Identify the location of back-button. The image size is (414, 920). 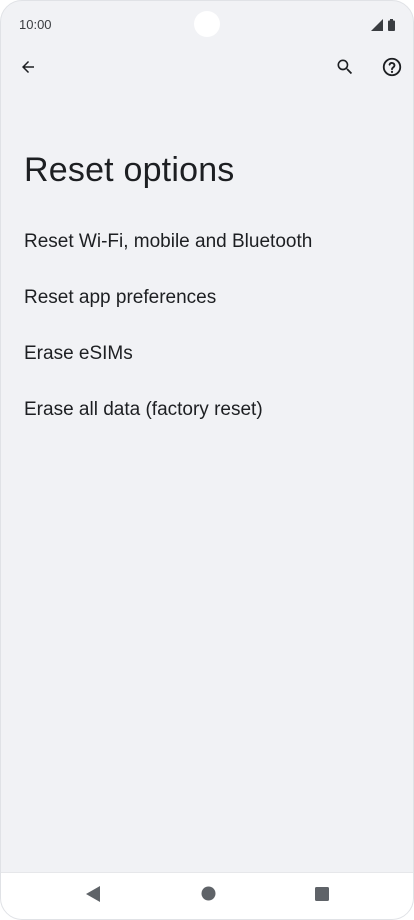
(28, 69).